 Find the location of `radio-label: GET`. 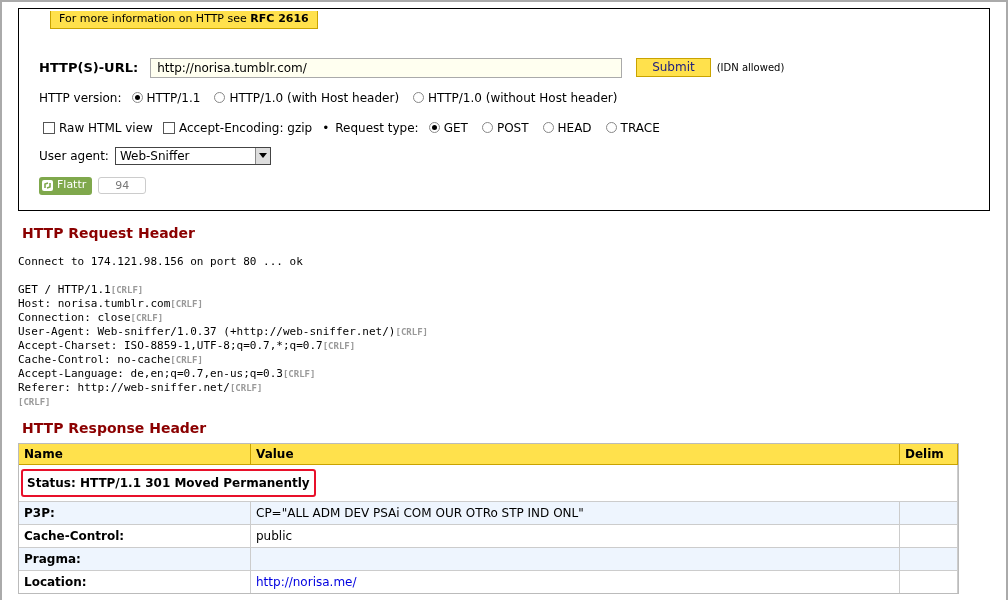

radio-label: GET is located at coordinates (455, 128).